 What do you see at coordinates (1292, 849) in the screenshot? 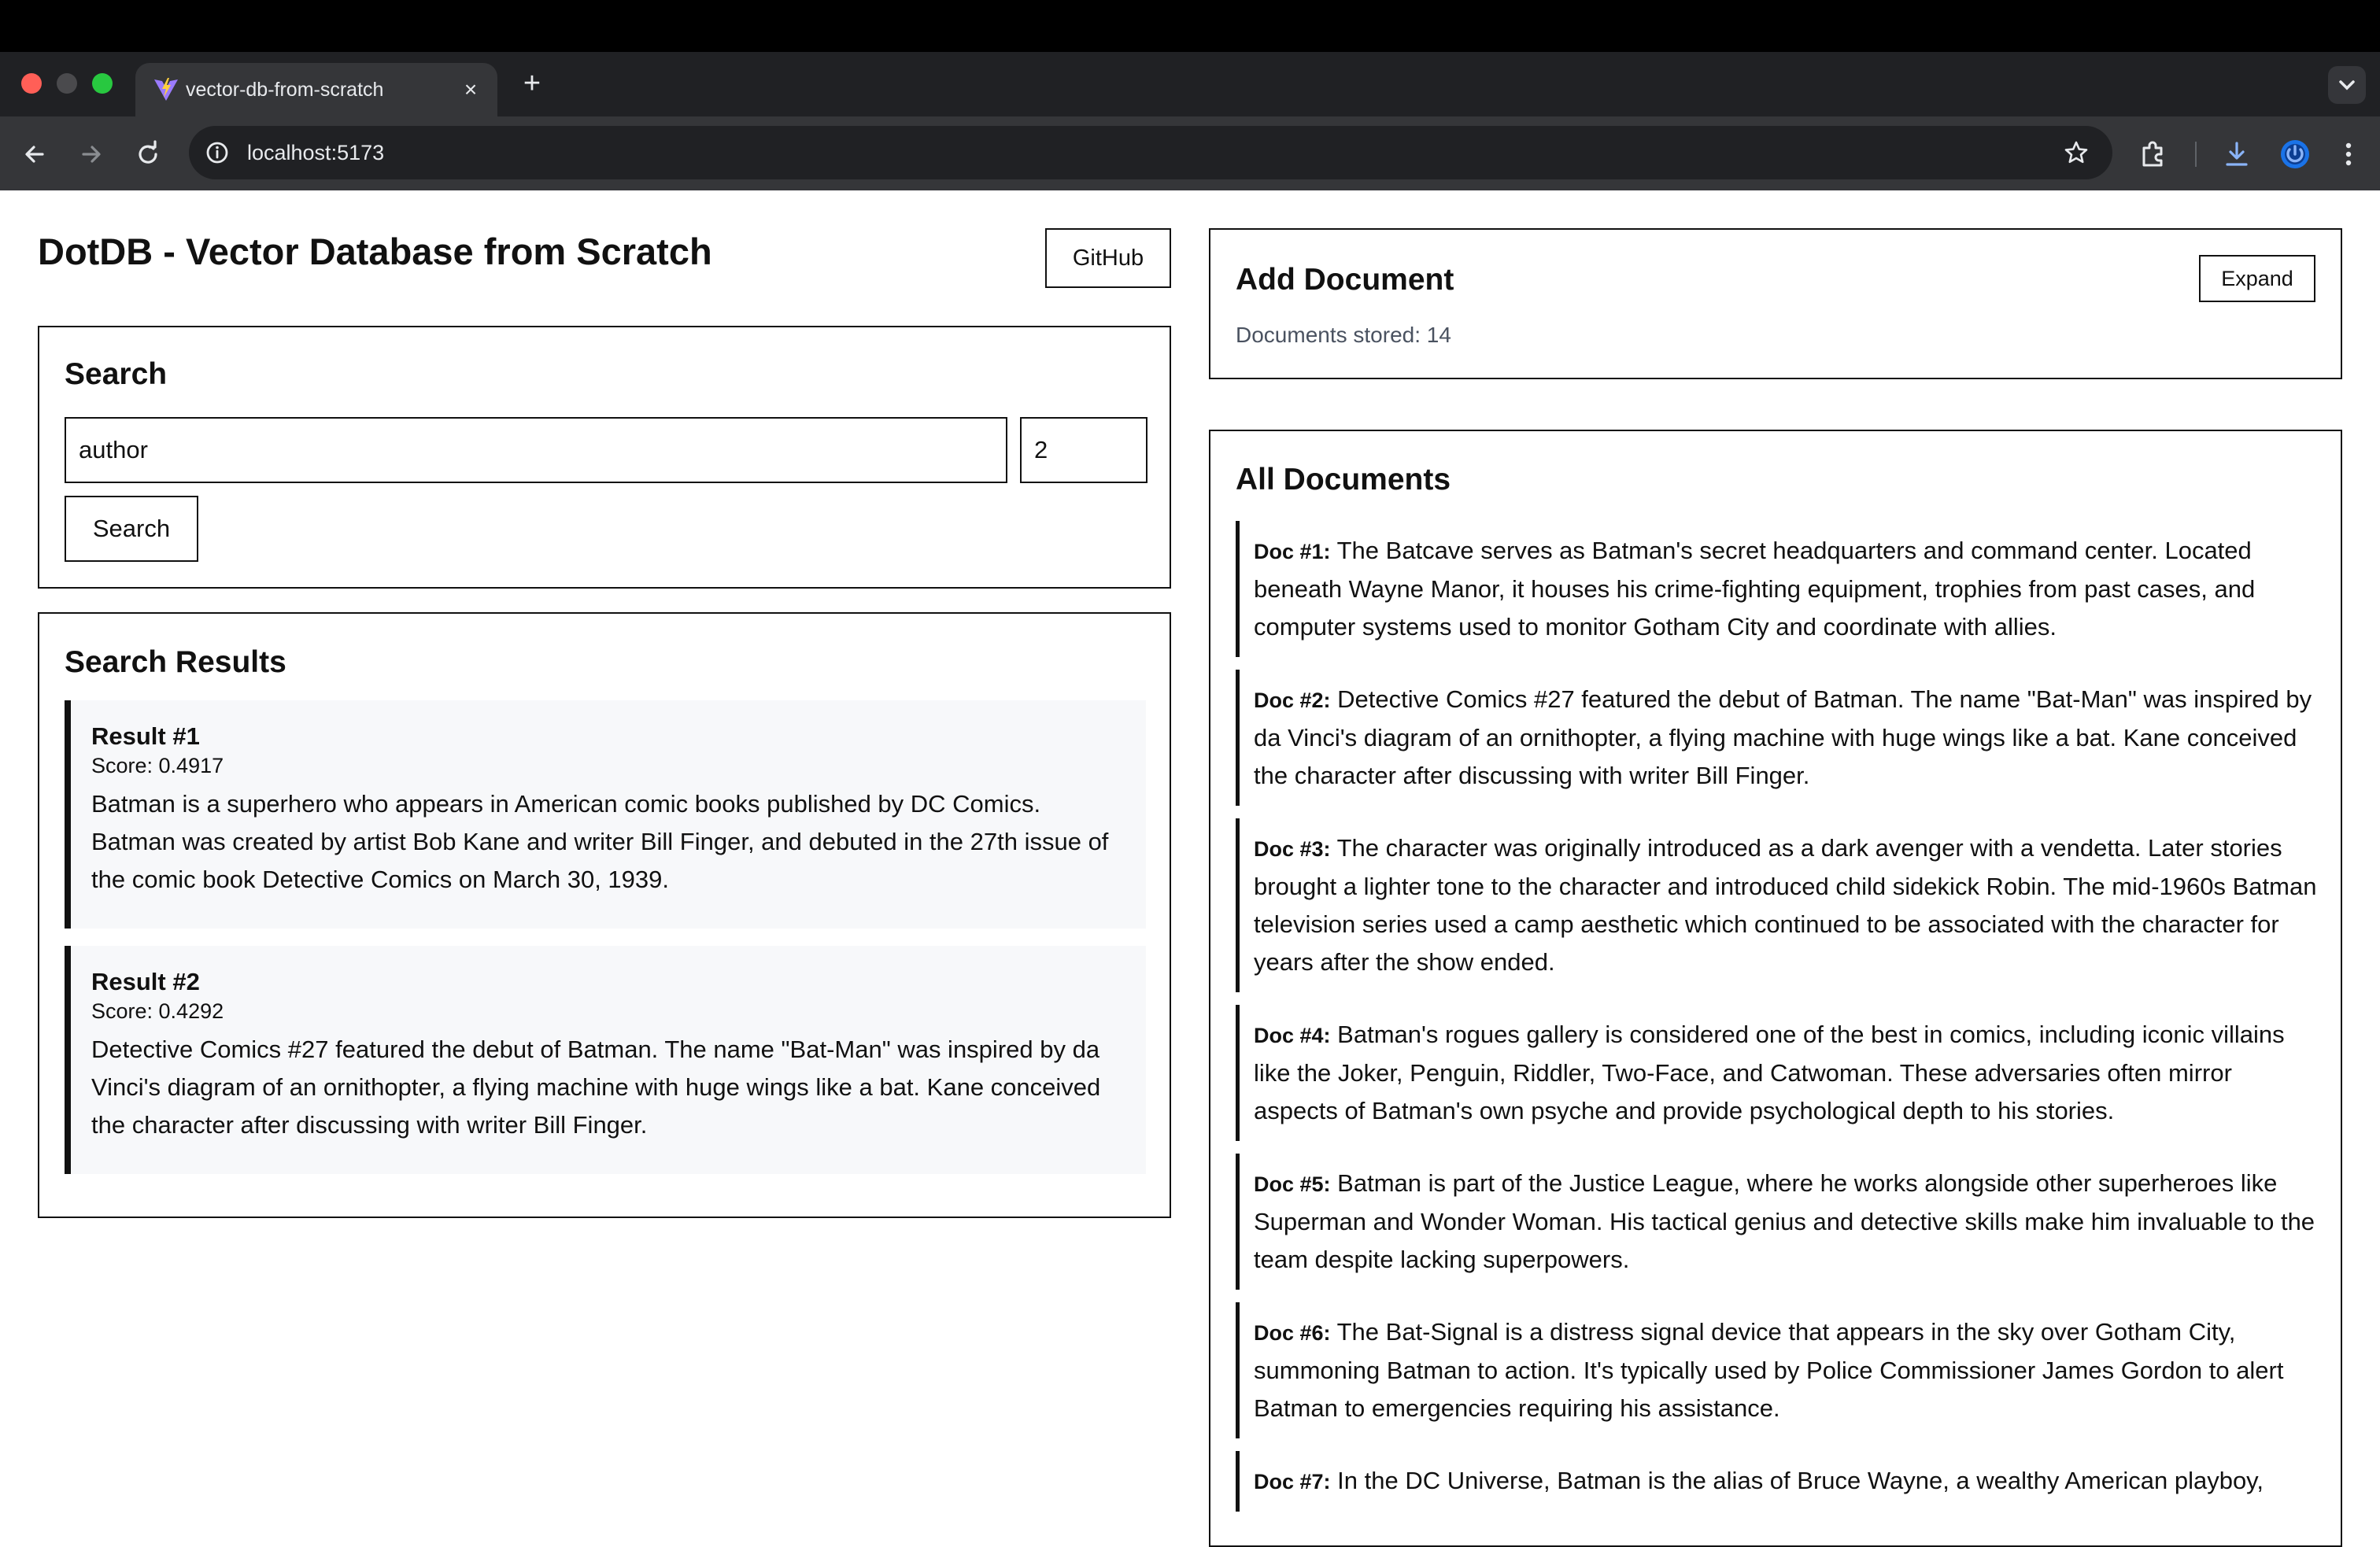
I see `document-label: Doc #3:` at bounding box center [1292, 849].